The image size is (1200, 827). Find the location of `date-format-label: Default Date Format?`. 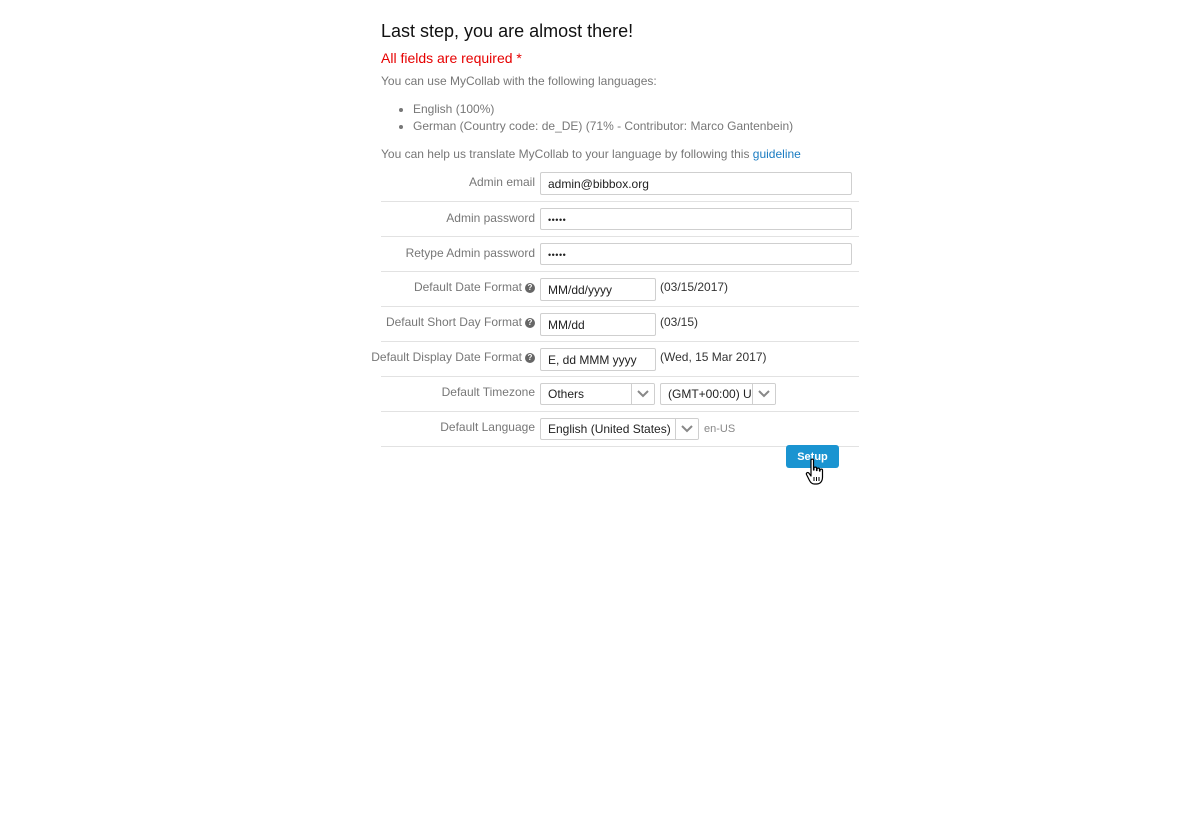

date-format-label: Default Date Format? is located at coordinates (474, 287).